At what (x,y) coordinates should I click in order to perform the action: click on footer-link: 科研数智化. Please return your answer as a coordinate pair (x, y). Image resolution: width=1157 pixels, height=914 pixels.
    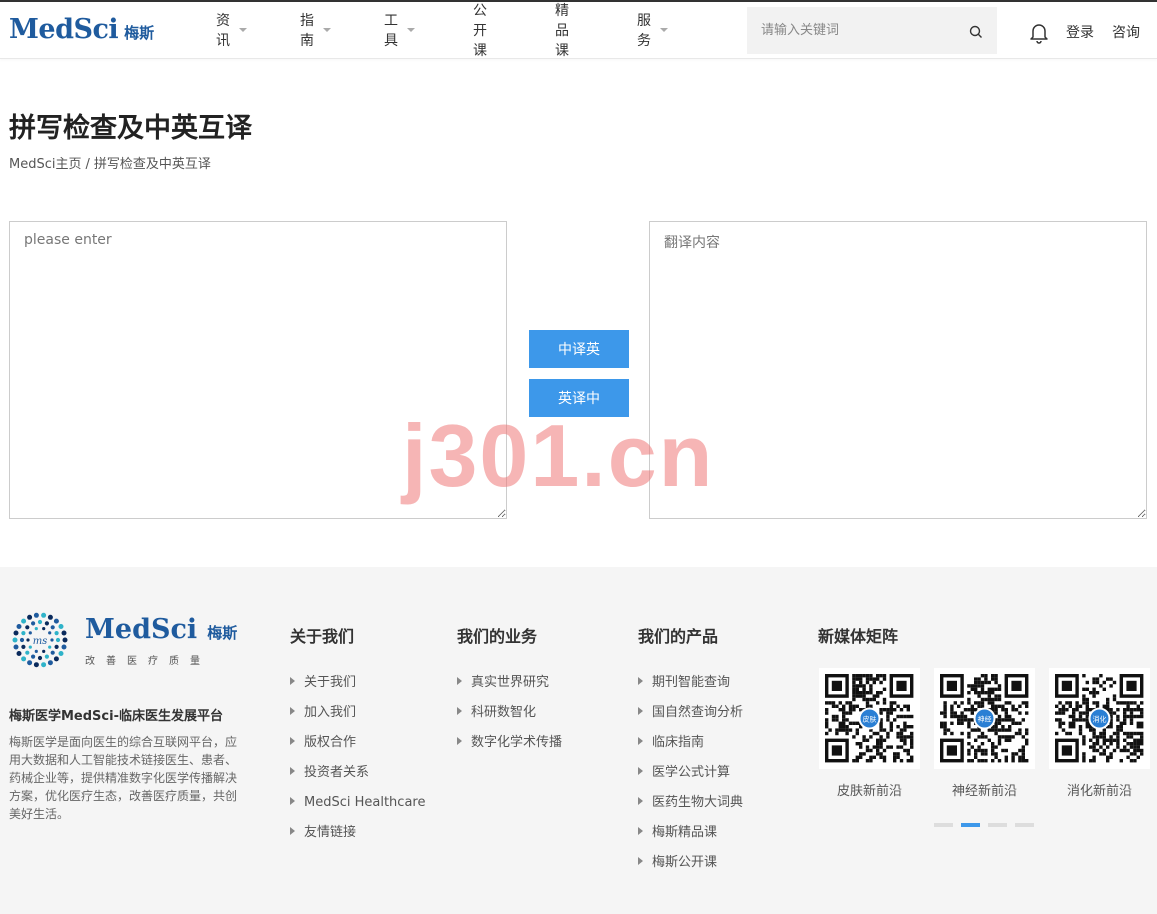
    Looking at the image, I should click on (509, 720).